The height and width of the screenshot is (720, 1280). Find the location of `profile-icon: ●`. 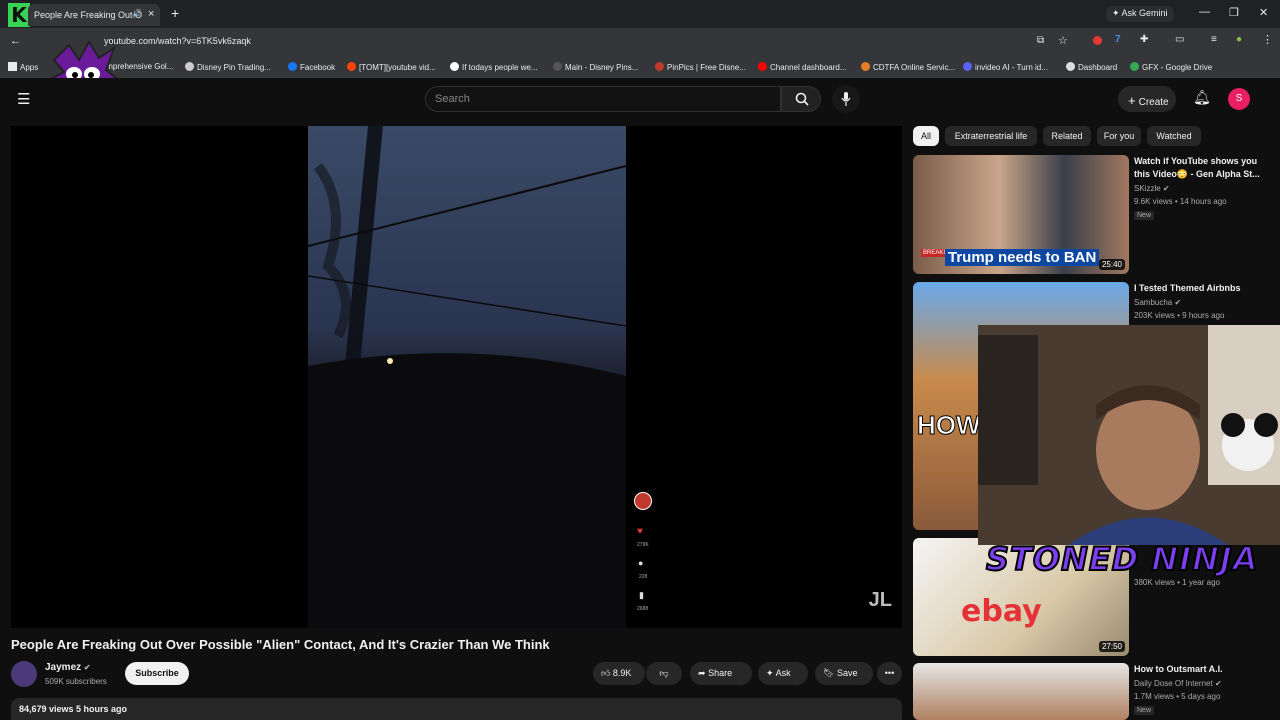

profile-icon: ● is located at coordinates (1239, 39).